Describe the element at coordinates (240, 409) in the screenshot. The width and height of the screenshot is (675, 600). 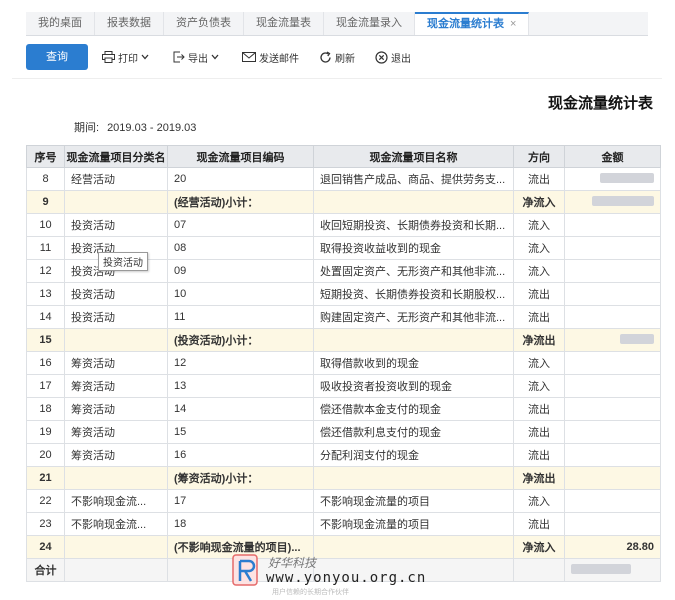
I see `row-code: 14` at that location.